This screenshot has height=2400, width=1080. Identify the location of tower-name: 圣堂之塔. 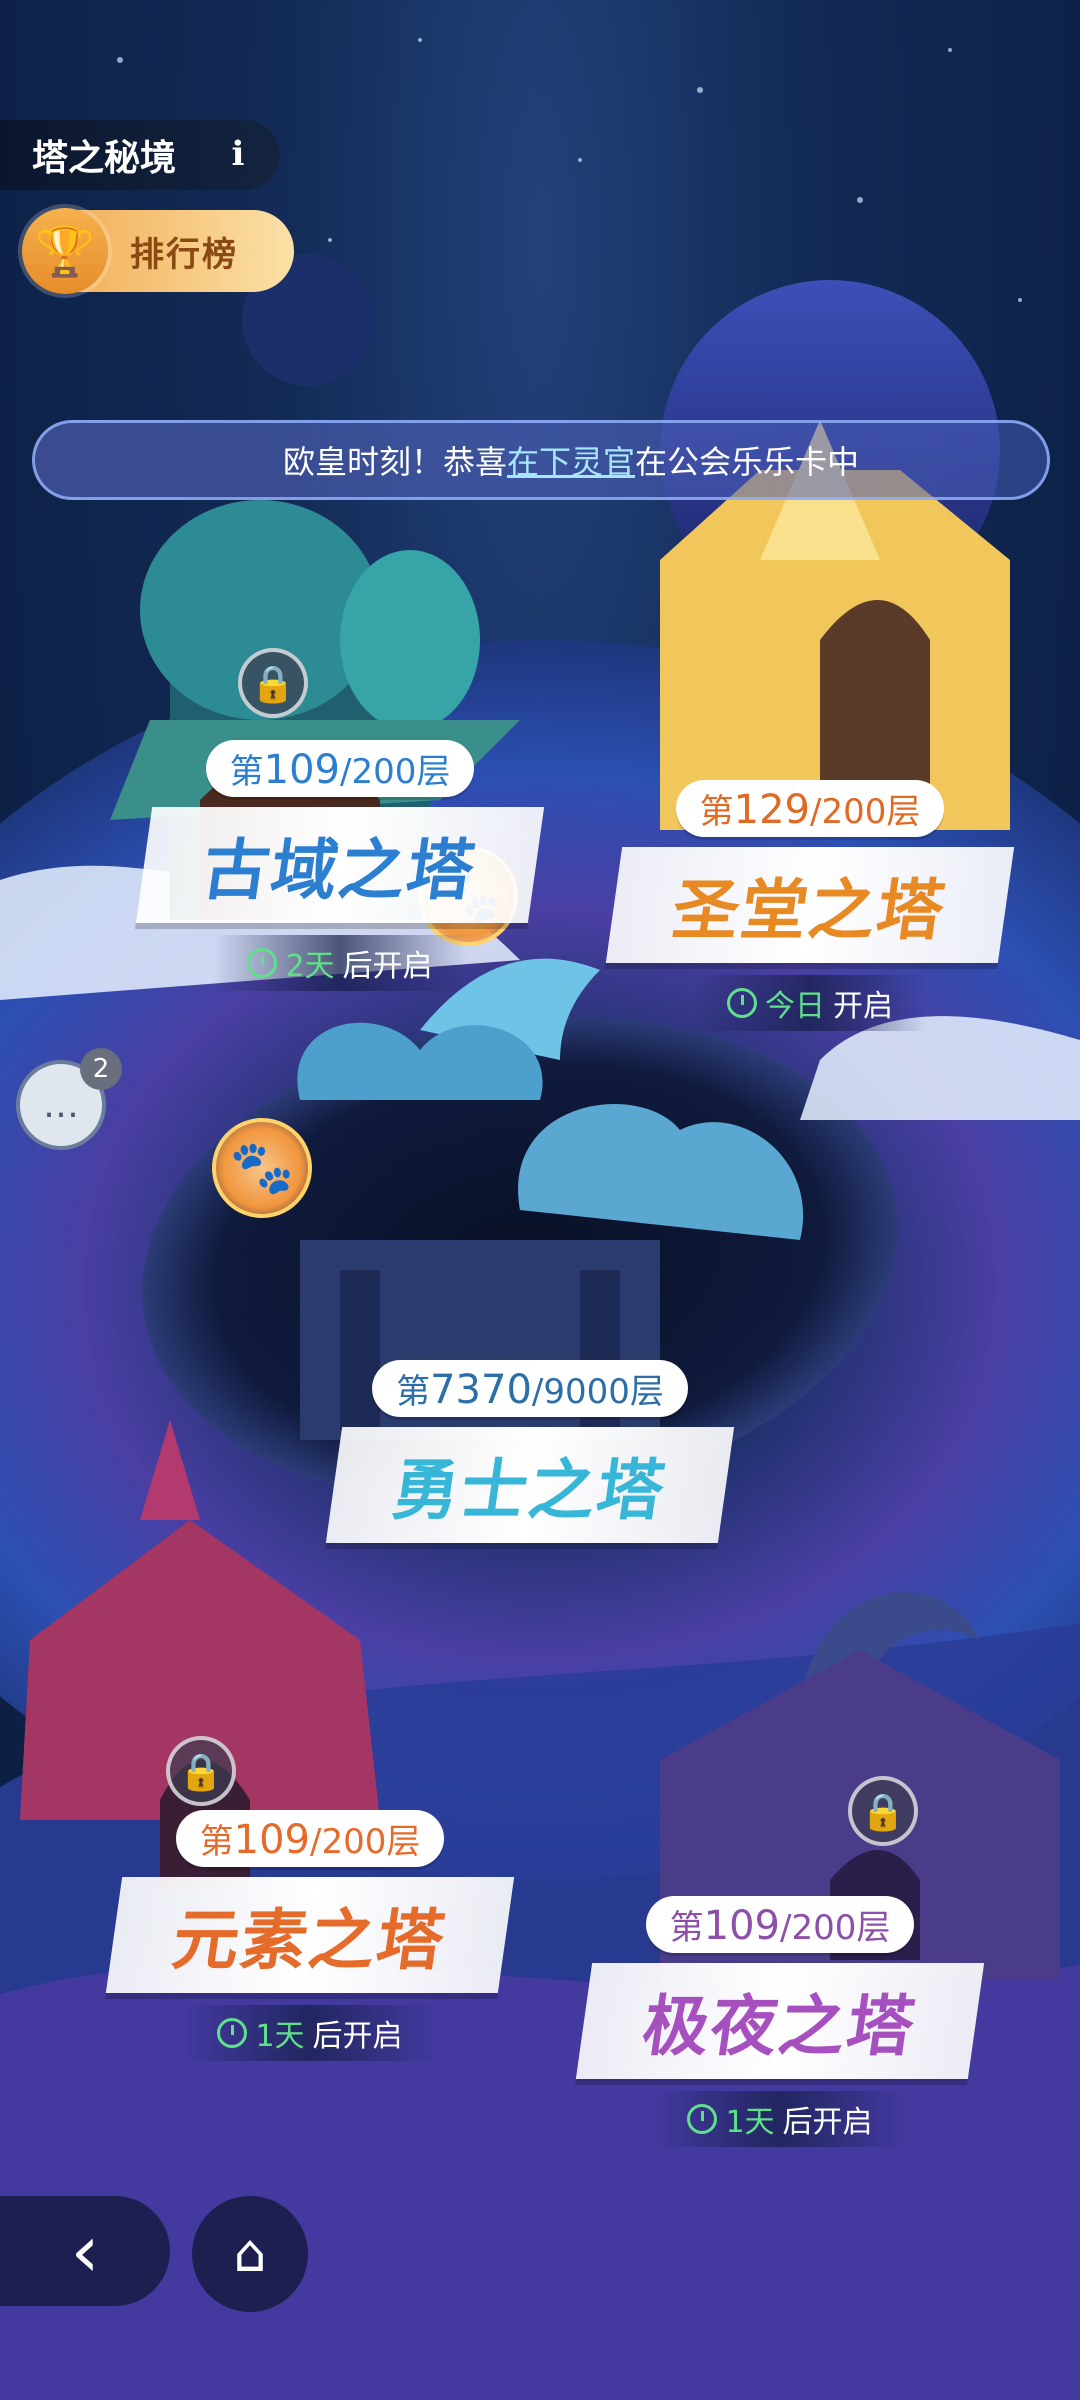
(810, 905).